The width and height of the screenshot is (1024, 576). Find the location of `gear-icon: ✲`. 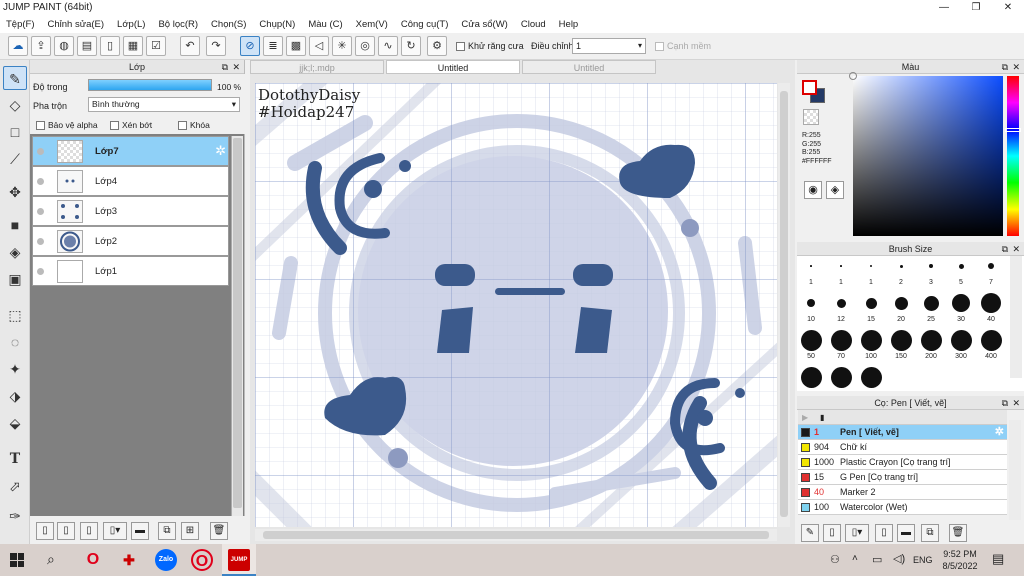

gear-icon: ✲ is located at coordinates (999, 432).